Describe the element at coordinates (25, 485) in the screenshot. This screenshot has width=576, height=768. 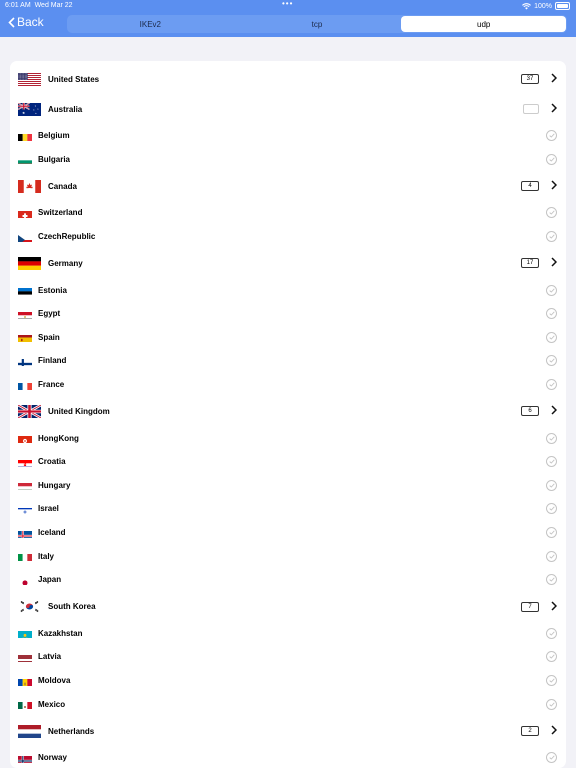
I see `flag-hu-icon` at that location.